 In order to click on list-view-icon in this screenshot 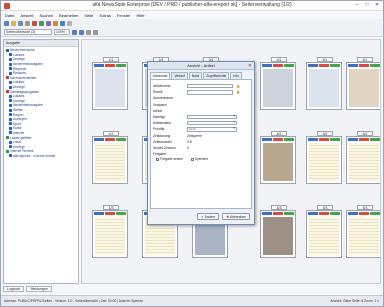, I will do `click(81, 32)`.